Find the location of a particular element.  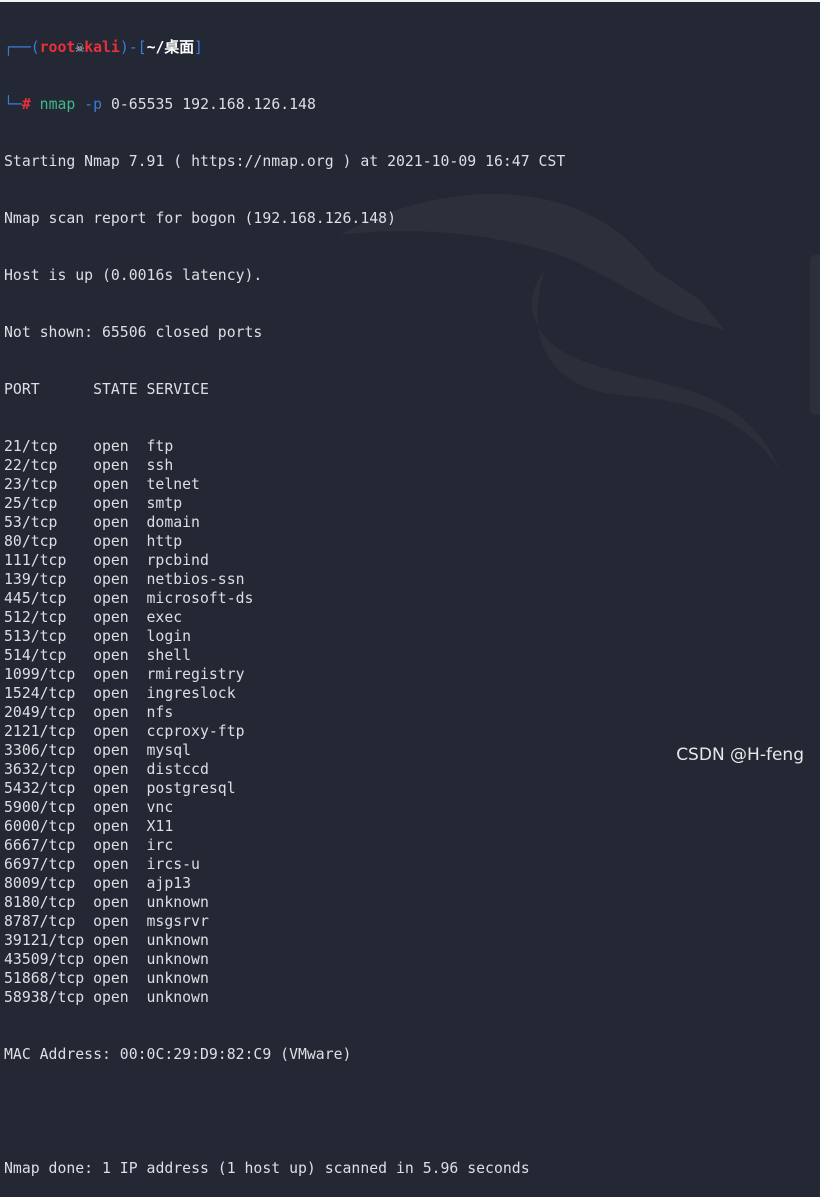

prompt-symbol: # is located at coordinates (26, 104).